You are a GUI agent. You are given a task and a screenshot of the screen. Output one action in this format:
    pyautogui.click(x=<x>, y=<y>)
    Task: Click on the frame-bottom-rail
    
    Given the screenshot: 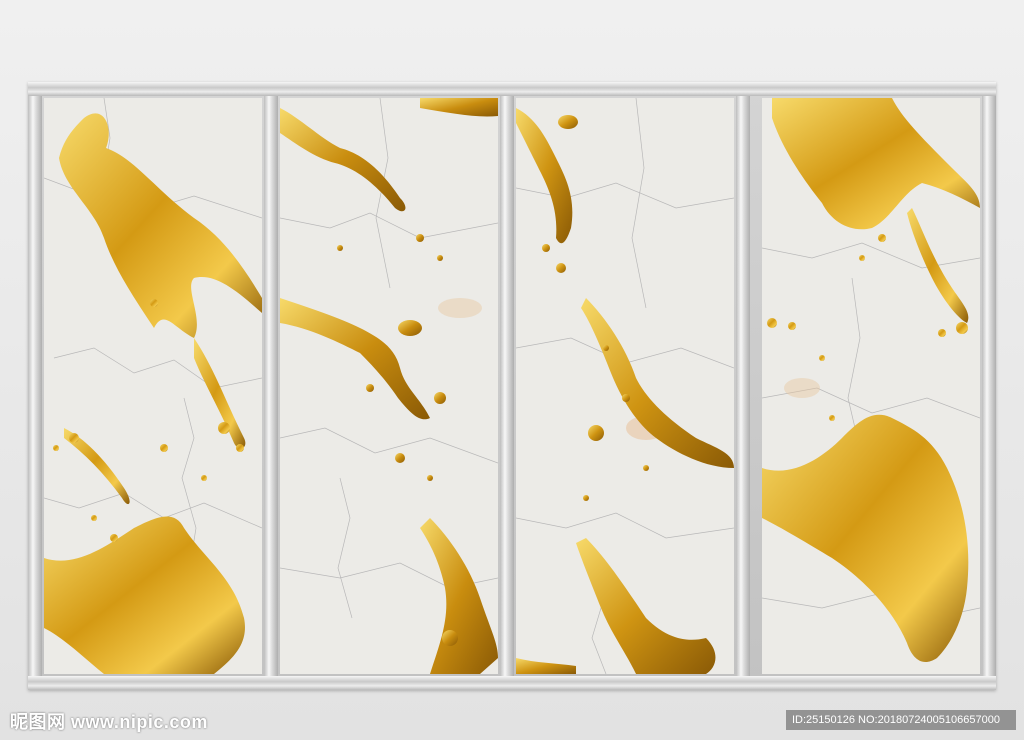 What is the action you would take?
    pyautogui.click(x=512, y=683)
    